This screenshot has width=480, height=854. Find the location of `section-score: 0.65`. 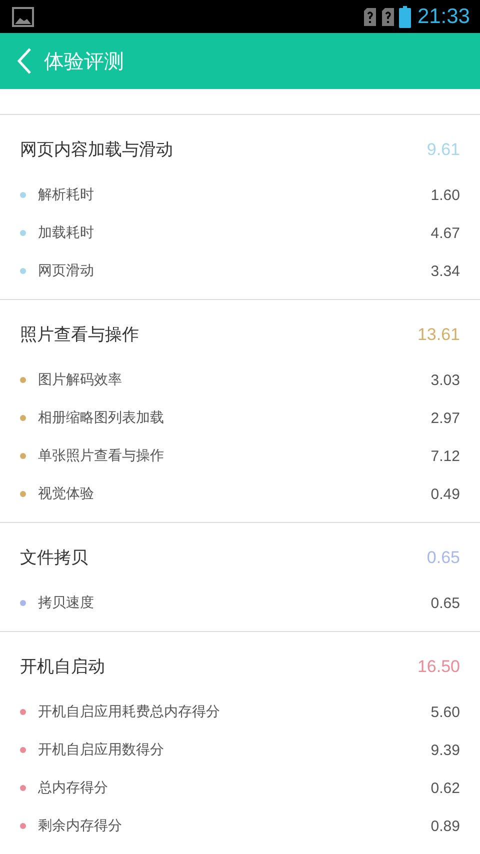

section-score: 0.65 is located at coordinates (443, 558).